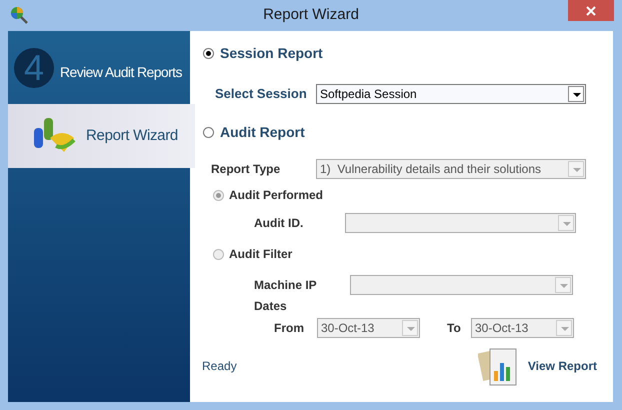 The width and height of the screenshot is (622, 410). What do you see at coordinates (270, 306) in the screenshot?
I see `field-label: Dates` at bounding box center [270, 306].